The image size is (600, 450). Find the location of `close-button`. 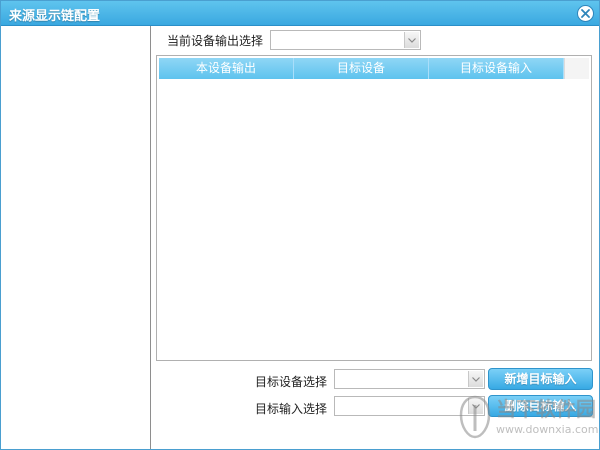

close-button is located at coordinates (585, 13).